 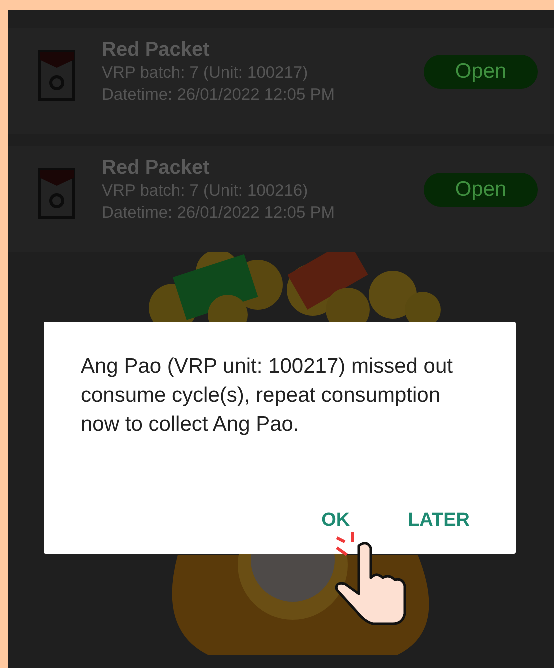 What do you see at coordinates (267, 396) in the screenshot?
I see `dialog-message: Ang Pao (VRP unit: 100217) missed out consume cycle(s), repeat consumption now to collect Ang Pao.` at bounding box center [267, 396].